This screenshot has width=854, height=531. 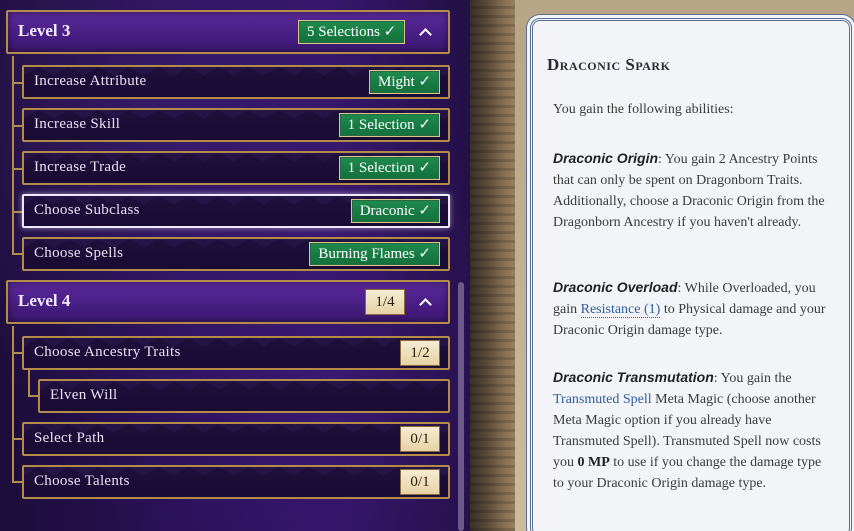 What do you see at coordinates (420, 353) in the screenshot?
I see `ancestry-progress-badge: 1/2` at bounding box center [420, 353].